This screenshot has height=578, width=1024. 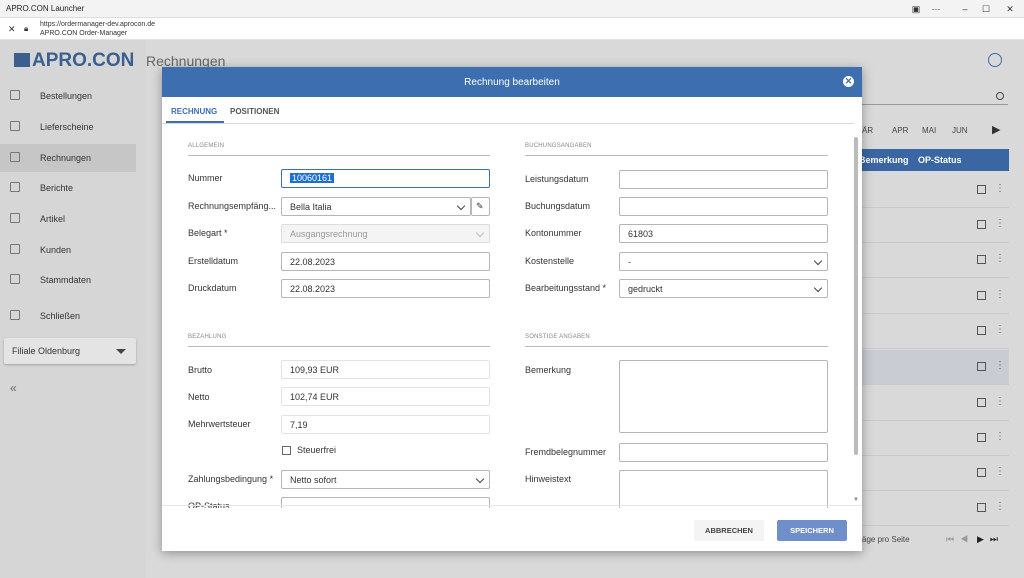 What do you see at coordinates (548, 370) in the screenshot?
I see `bemerkung-label: Bemerkung` at bounding box center [548, 370].